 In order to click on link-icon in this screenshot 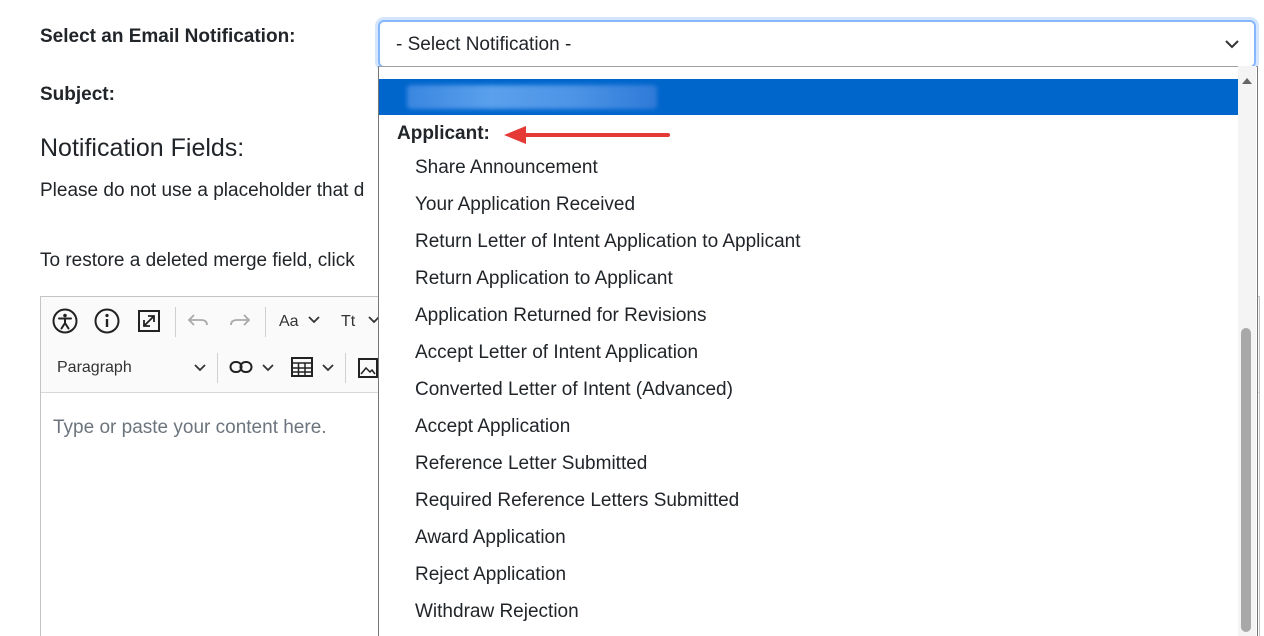, I will do `click(241, 367)`.